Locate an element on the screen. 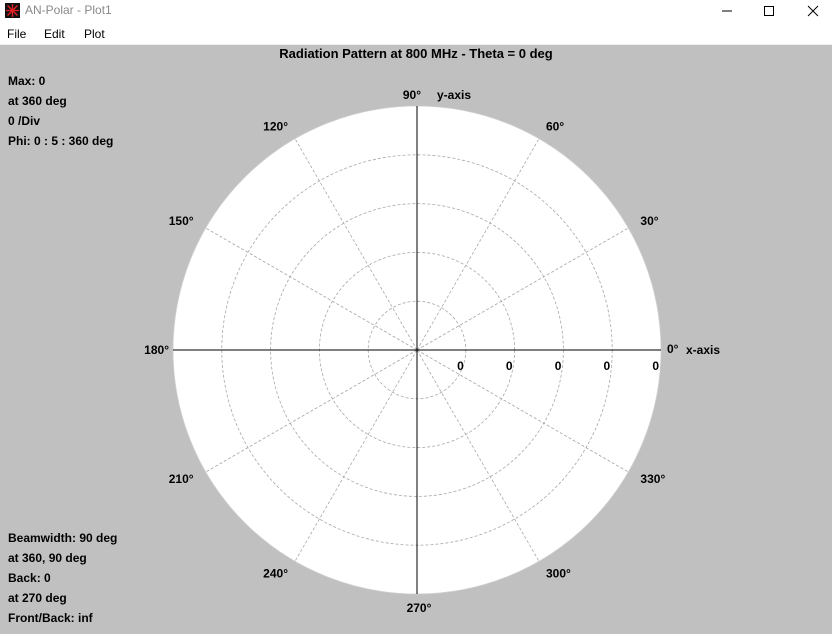  angle-label-240: 240° is located at coordinates (275, 573).